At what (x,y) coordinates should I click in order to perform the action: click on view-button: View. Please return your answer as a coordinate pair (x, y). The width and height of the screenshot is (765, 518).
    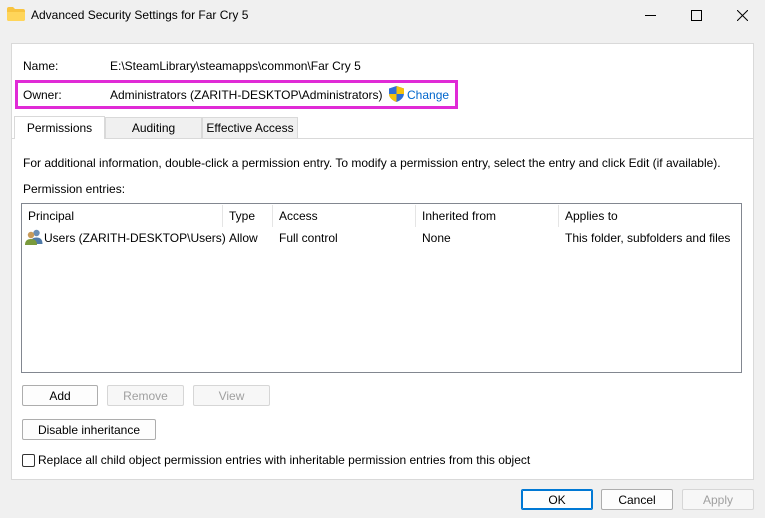
    Looking at the image, I should click on (231, 395).